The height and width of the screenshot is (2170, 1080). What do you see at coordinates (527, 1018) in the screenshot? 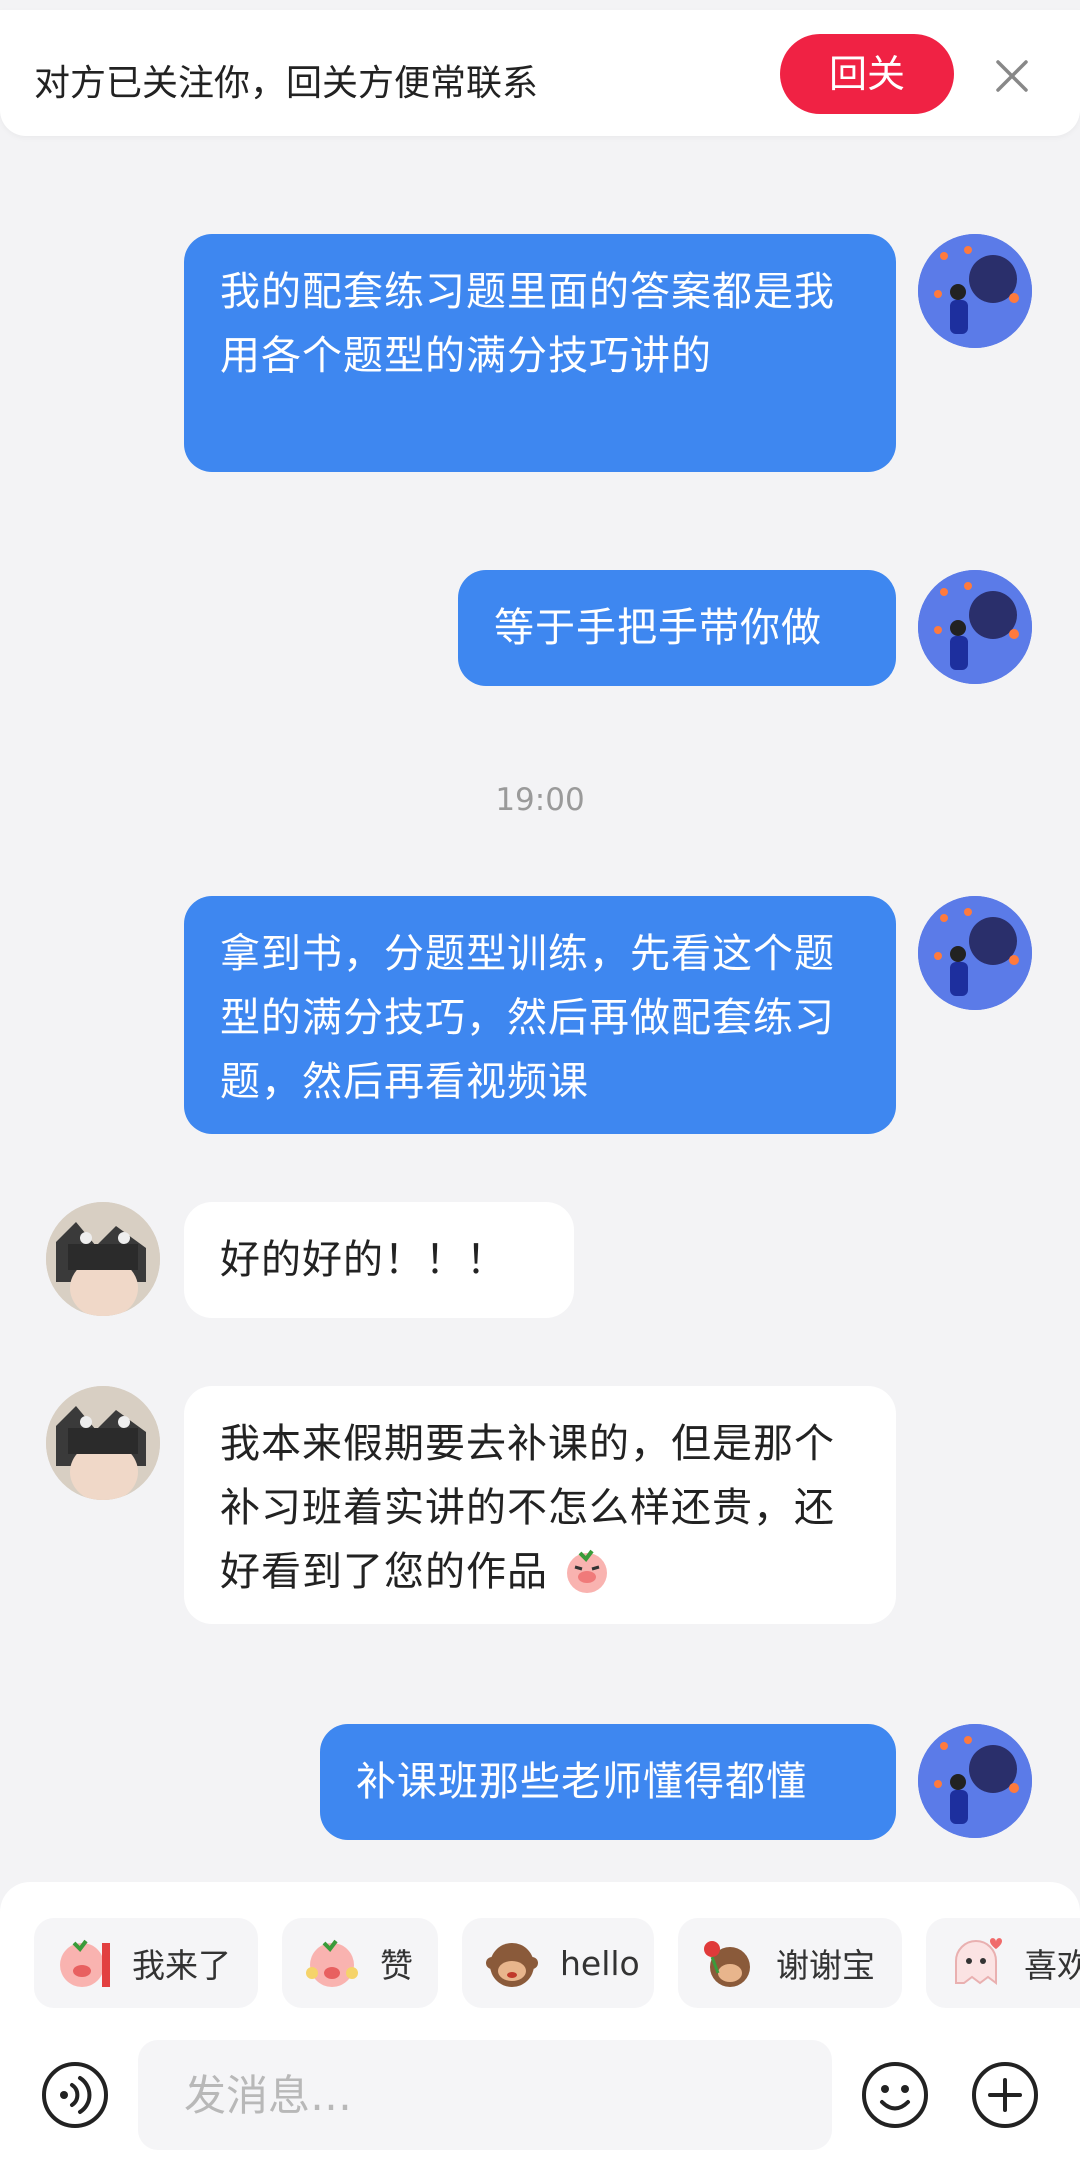
I see `message-text: 拿到书，分题型训练，先看这个题型的满分技巧，然后再做配套练习题，然后再看视频课` at bounding box center [527, 1018].